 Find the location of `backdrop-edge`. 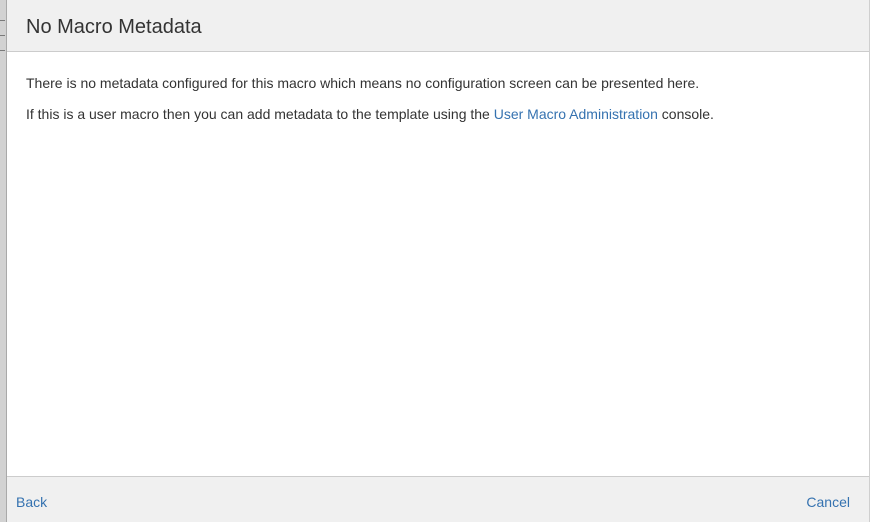

backdrop-edge is located at coordinates (3, 261).